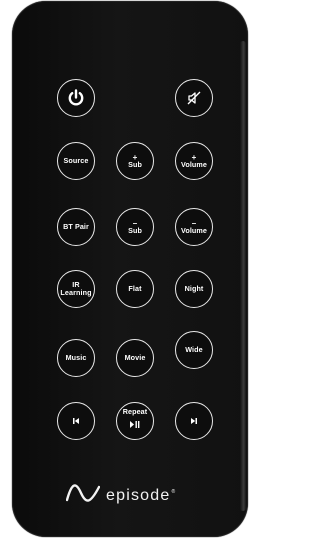 This screenshot has height=540, width=320. I want to click on movie-button: Movie, so click(135, 358).